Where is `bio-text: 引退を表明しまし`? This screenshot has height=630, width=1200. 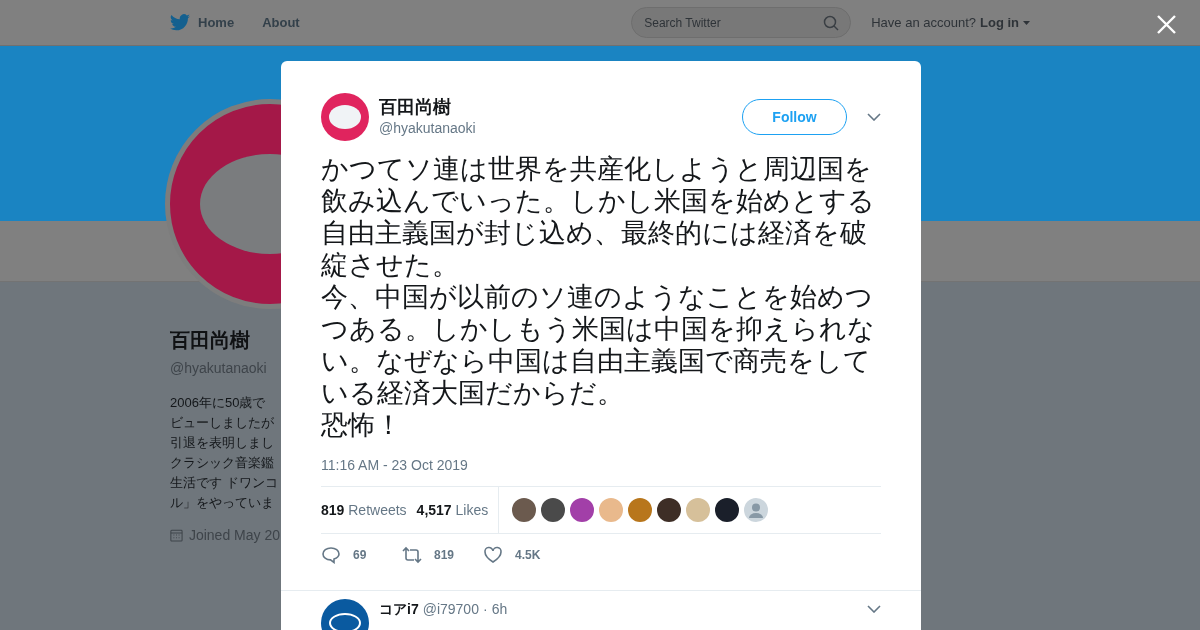 bio-text: 引退を表明しまし is located at coordinates (222, 443).